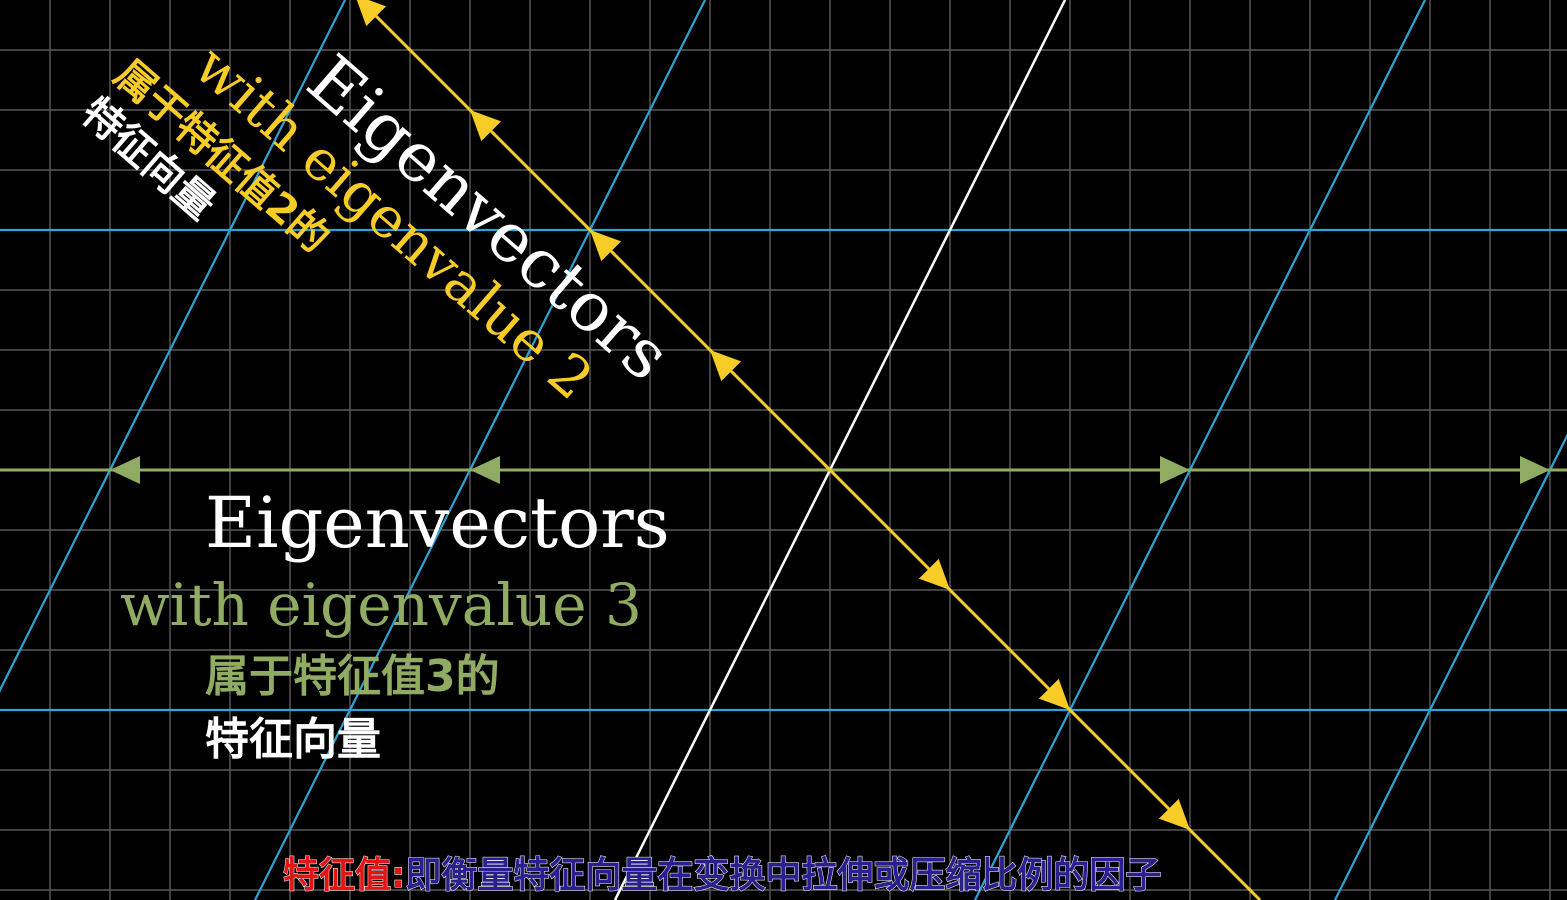  What do you see at coordinates (293, 739) in the screenshot?
I see `eigenvalue-3-chinese-line2: 特征向量` at bounding box center [293, 739].